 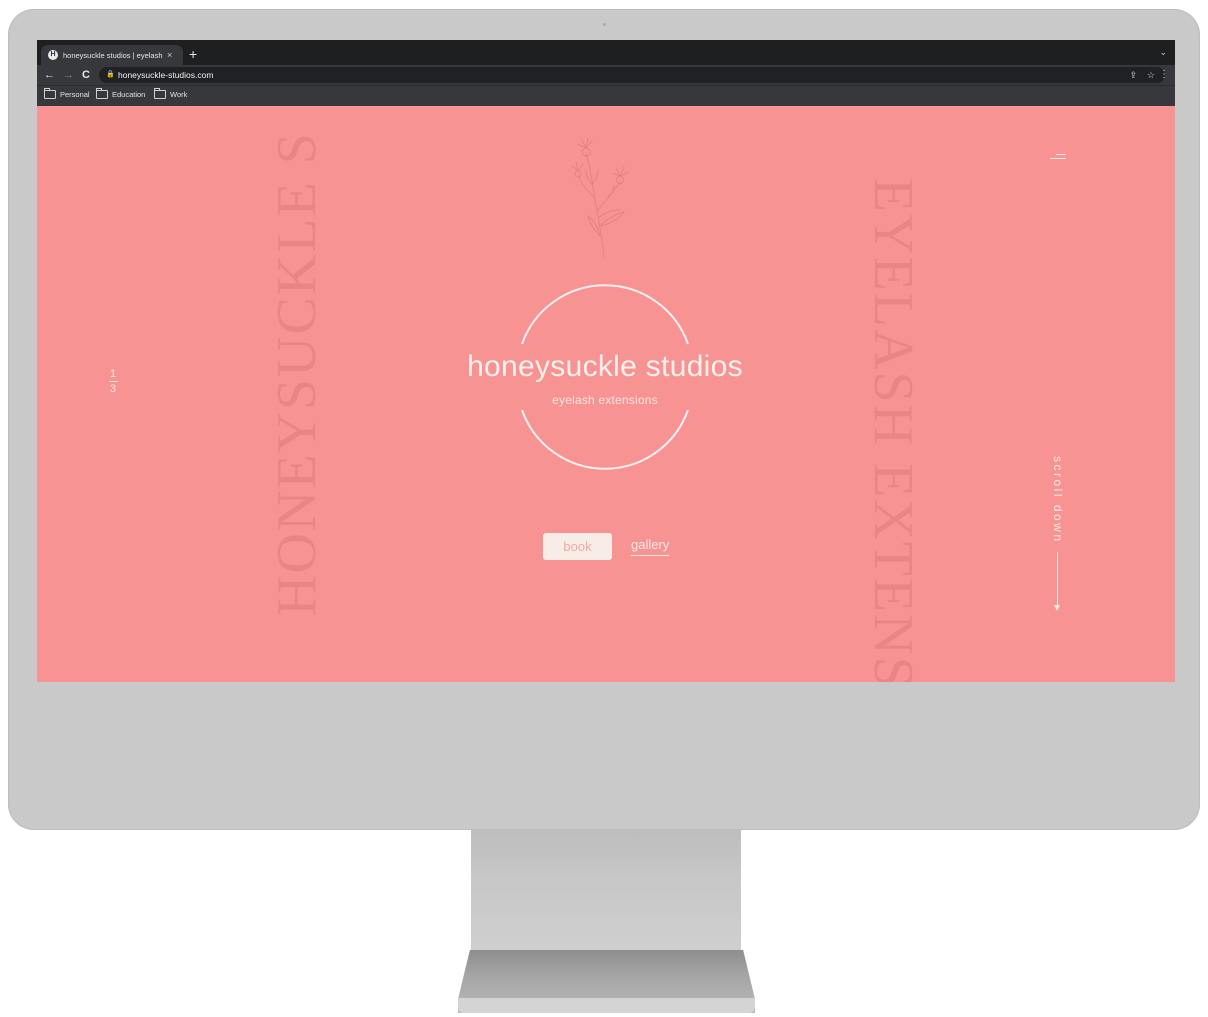 I want to click on brand-tagline: eyelash extensions, so click(x=605, y=400).